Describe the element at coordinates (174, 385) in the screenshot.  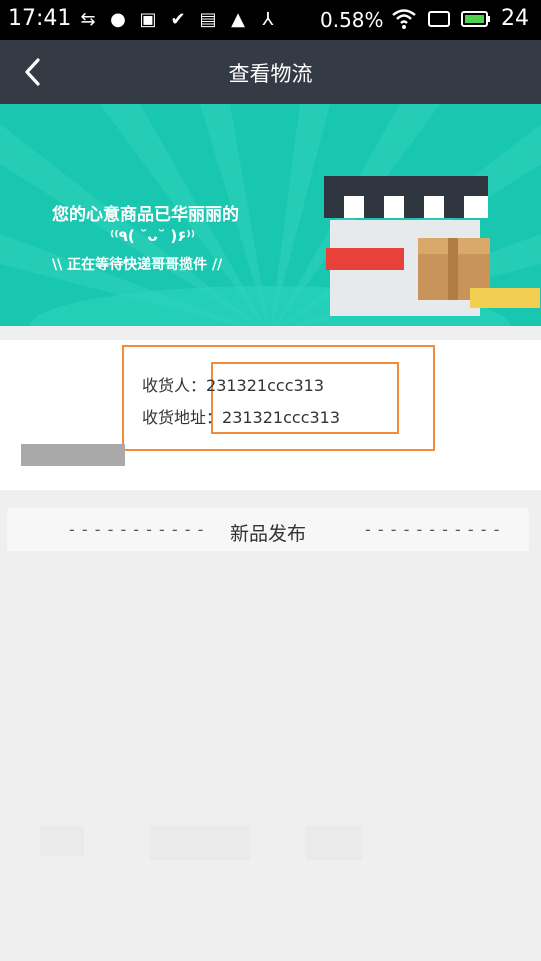
I see `receiver-label: 收货人：` at that location.